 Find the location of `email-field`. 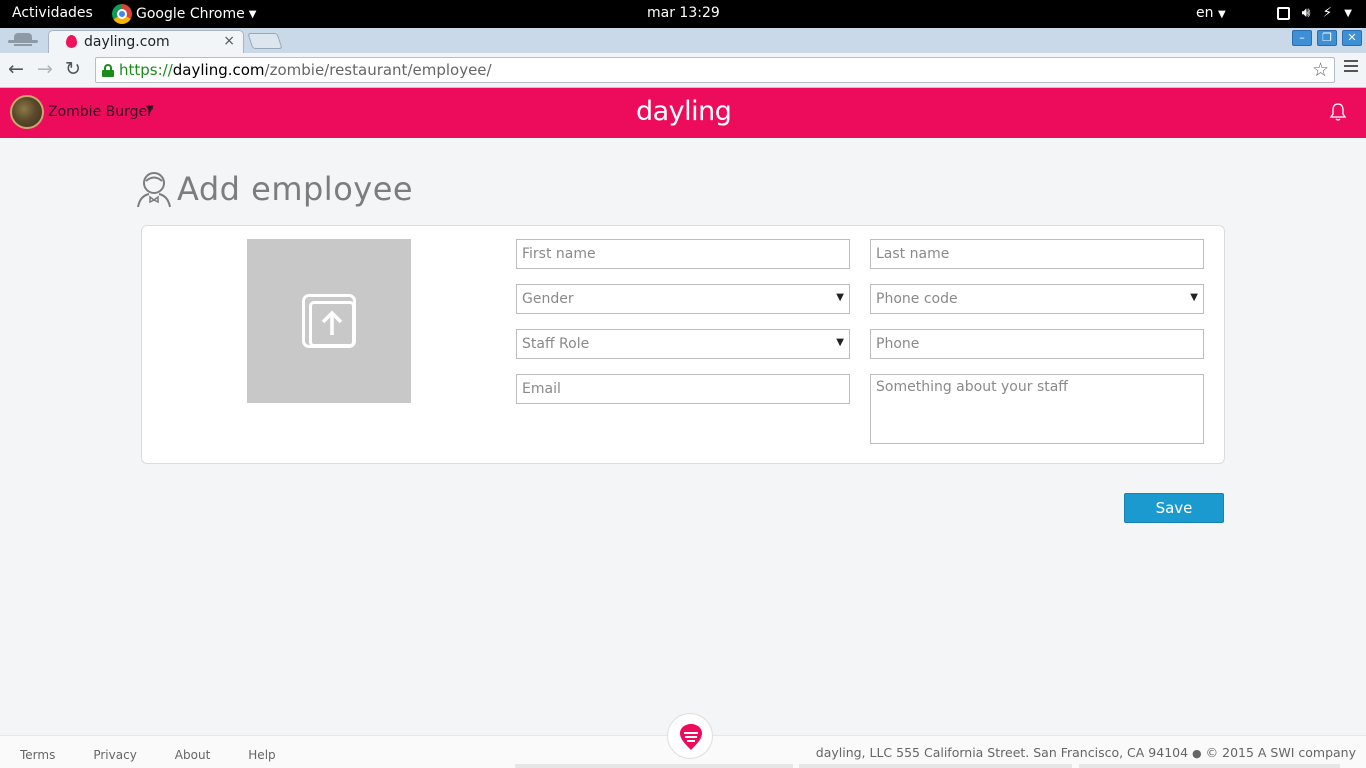

email-field is located at coordinates (683, 389).